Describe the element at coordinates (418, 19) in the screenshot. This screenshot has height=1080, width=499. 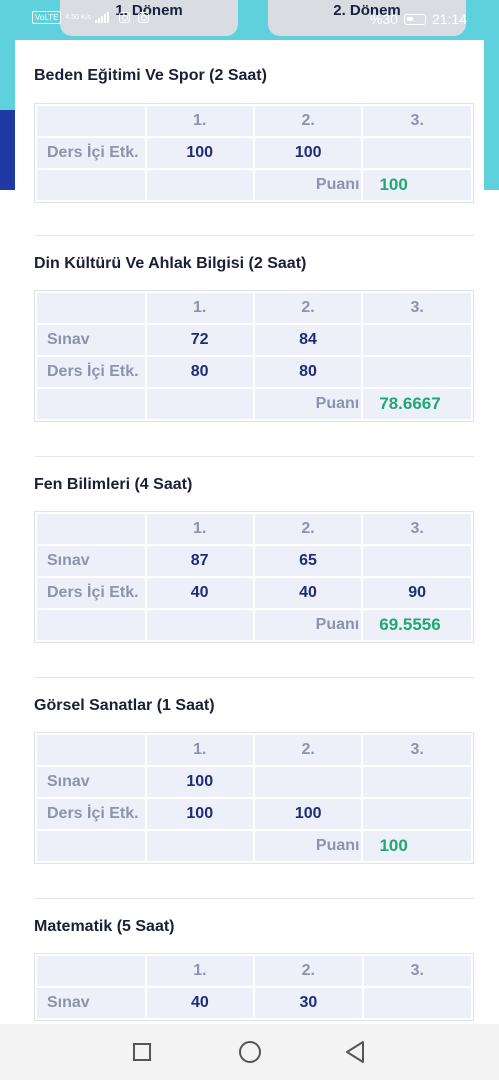
I see `status-bar-right: %30 21:14` at that location.